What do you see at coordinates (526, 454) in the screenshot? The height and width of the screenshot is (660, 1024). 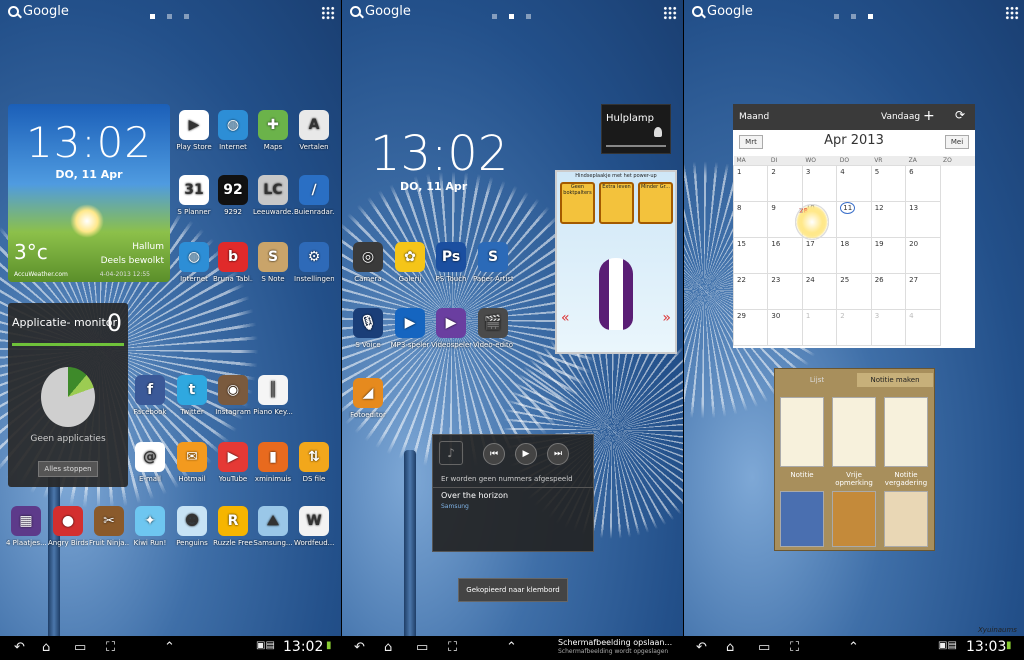 I see `play-icon: ▶` at bounding box center [526, 454].